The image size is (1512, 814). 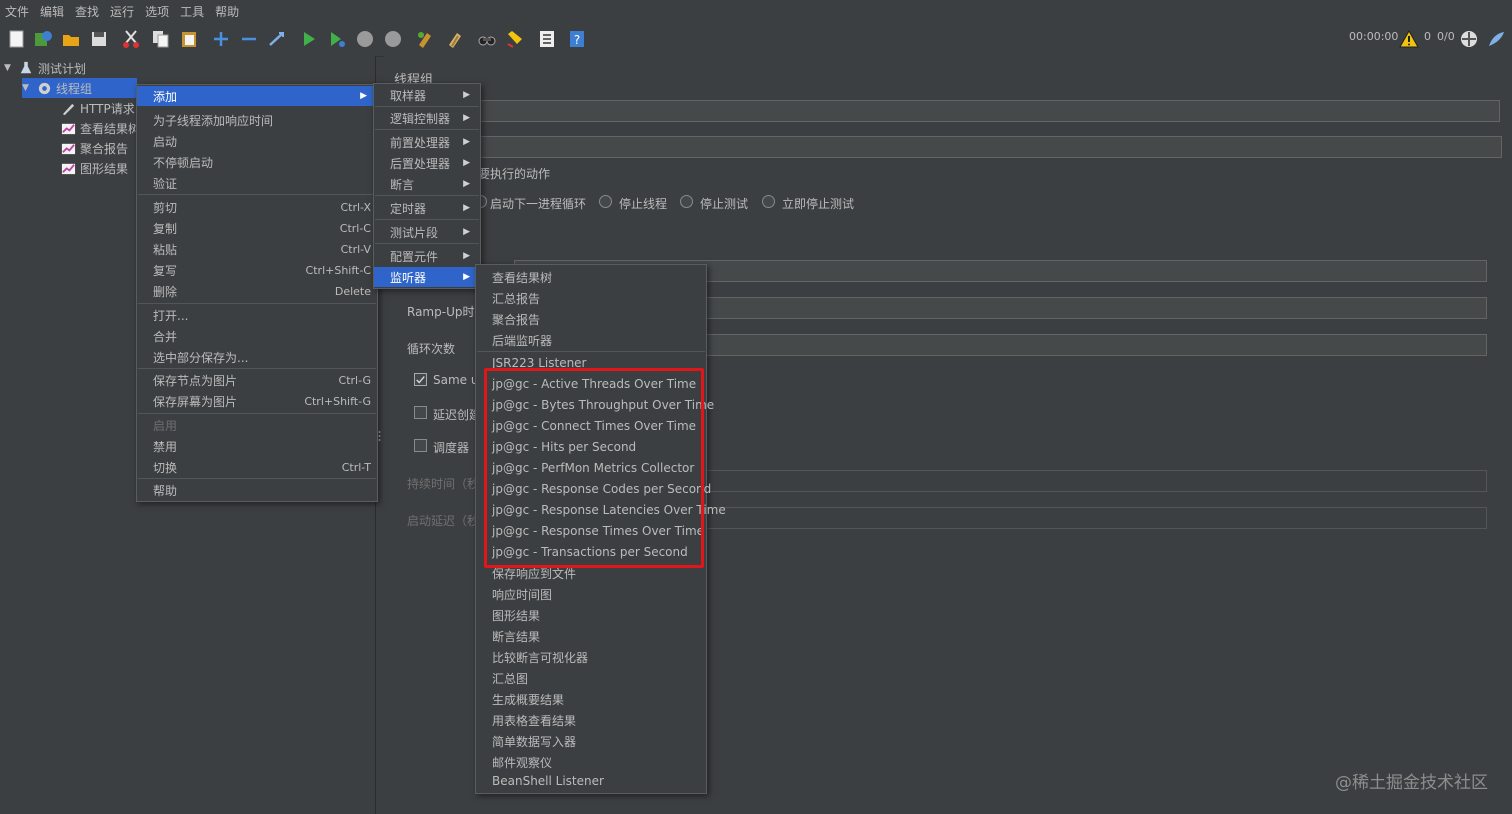 I want to click on tree-node-label: 测试计划, so click(x=62, y=68).